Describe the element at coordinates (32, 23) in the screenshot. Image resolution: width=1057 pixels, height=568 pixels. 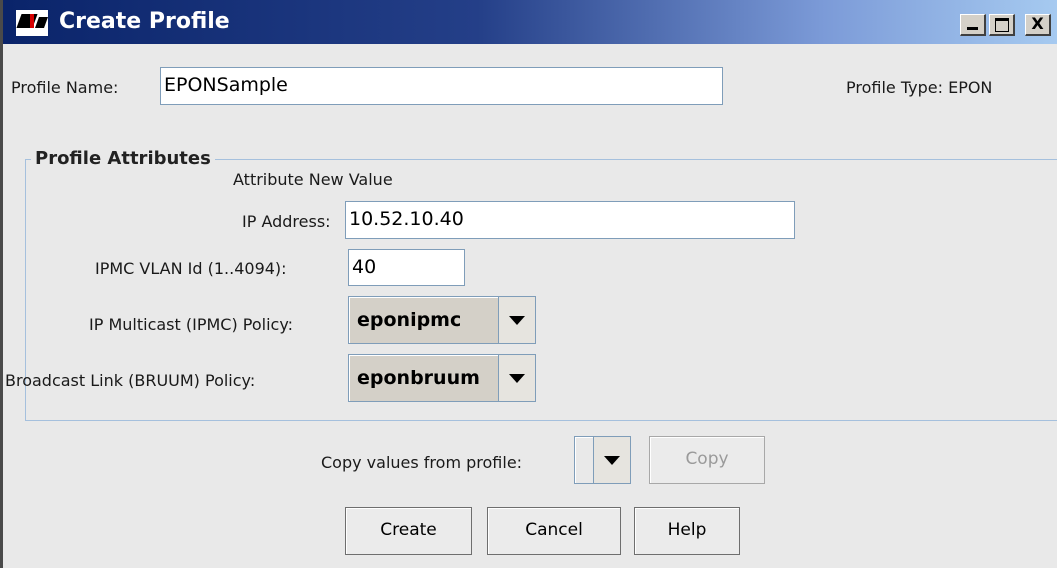
I see `app-logo-icon` at that location.